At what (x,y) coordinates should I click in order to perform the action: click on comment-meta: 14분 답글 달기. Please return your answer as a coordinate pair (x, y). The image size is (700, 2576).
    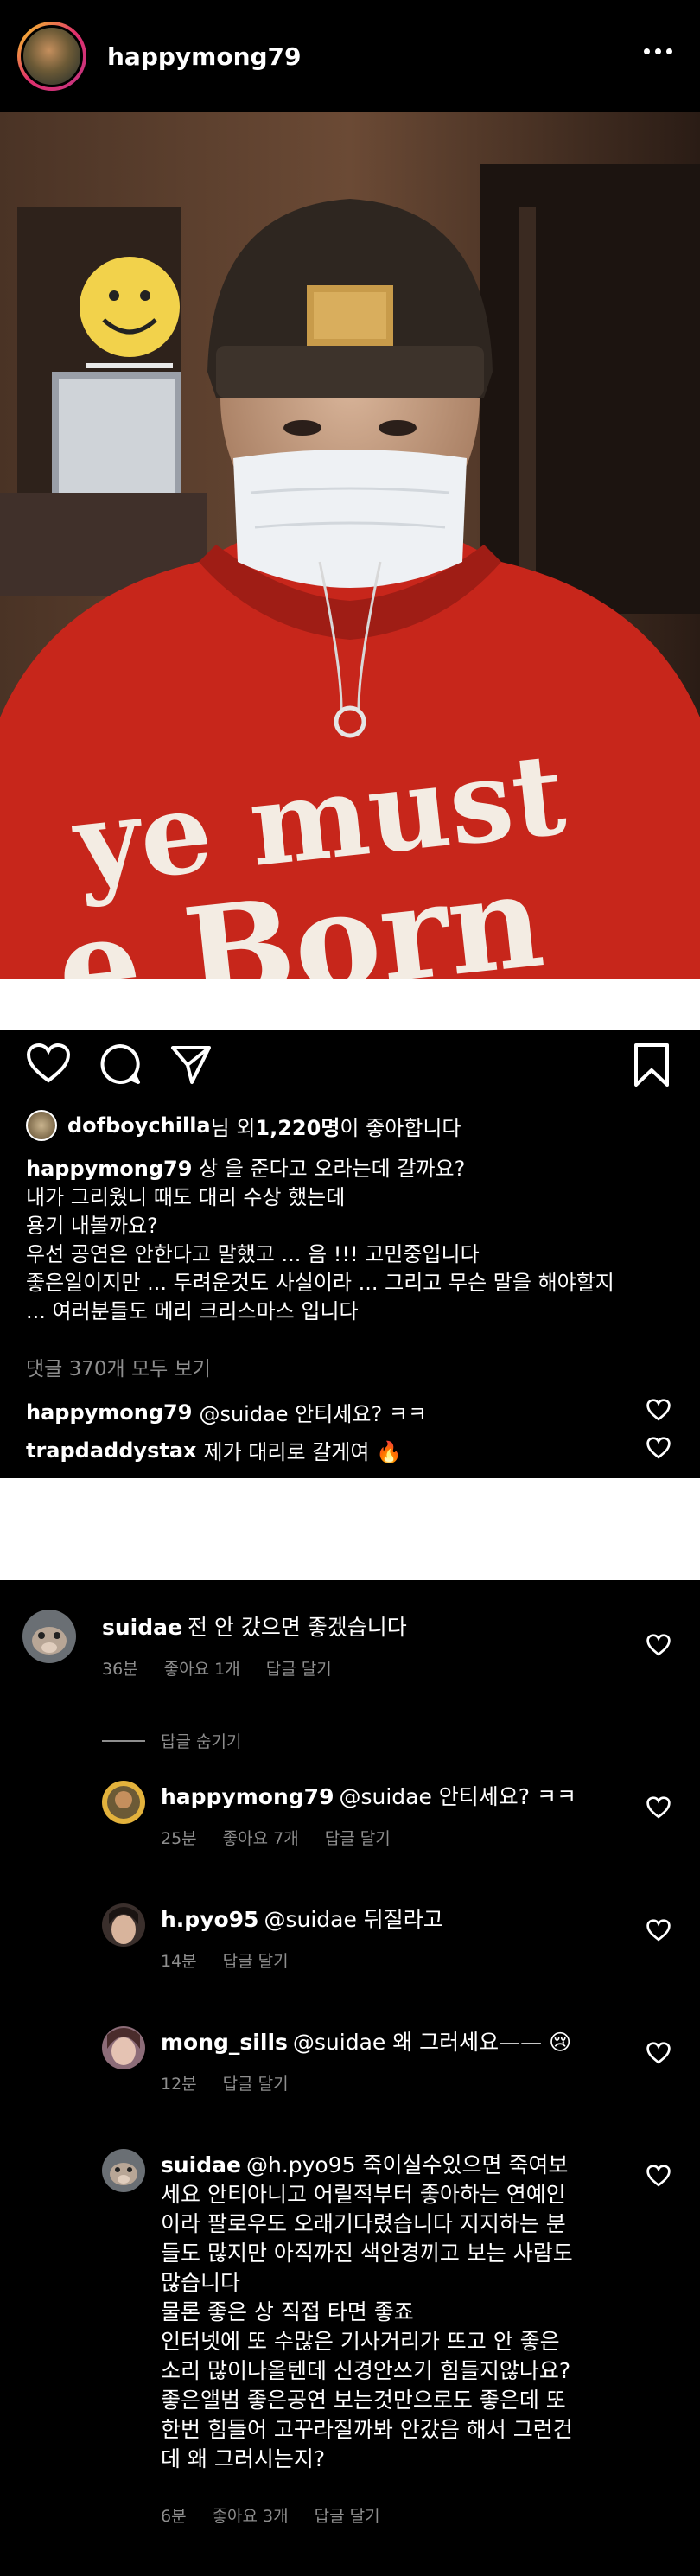
    Looking at the image, I should click on (225, 1960).